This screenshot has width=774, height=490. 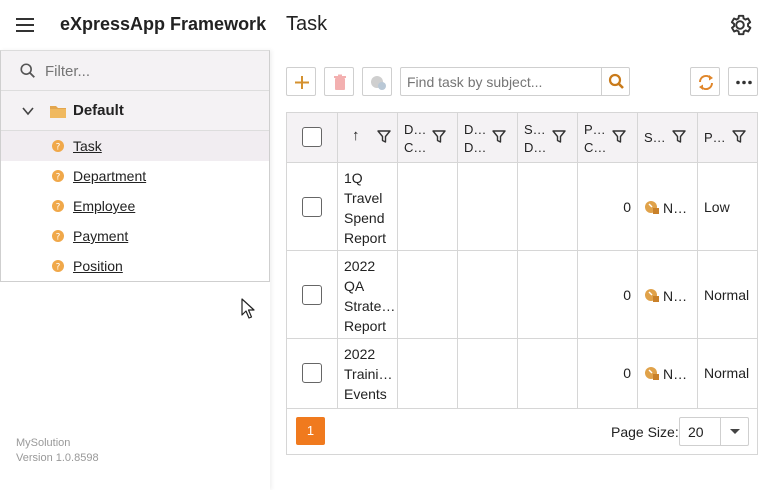 What do you see at coordinates (135, 111) in the screenshot?
I see `nav-group-default: Default` at bounding box center [135, 111].